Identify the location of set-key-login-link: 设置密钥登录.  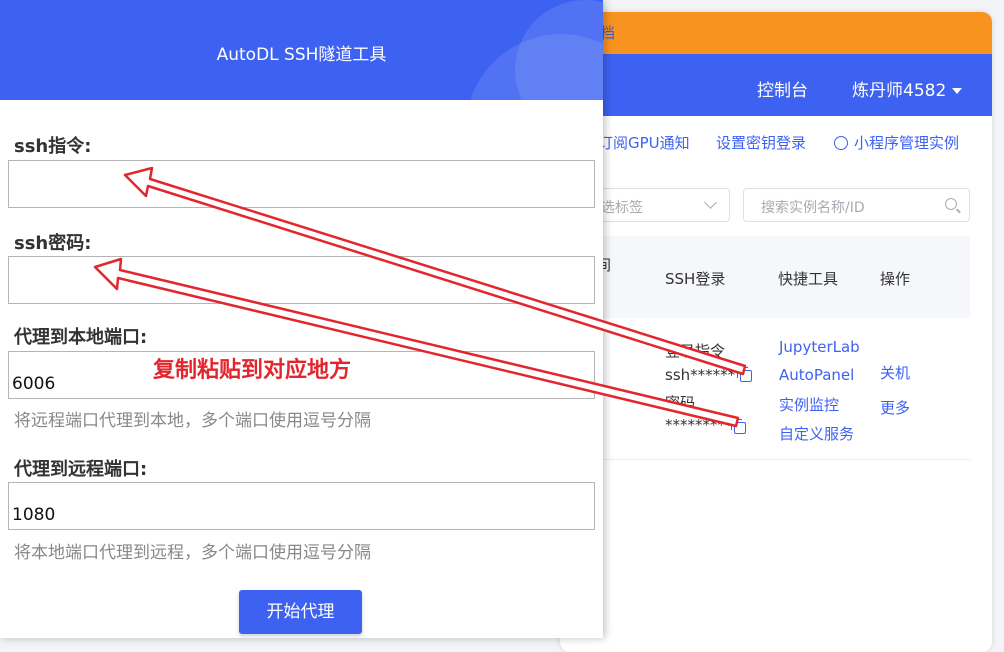
(761, 142).